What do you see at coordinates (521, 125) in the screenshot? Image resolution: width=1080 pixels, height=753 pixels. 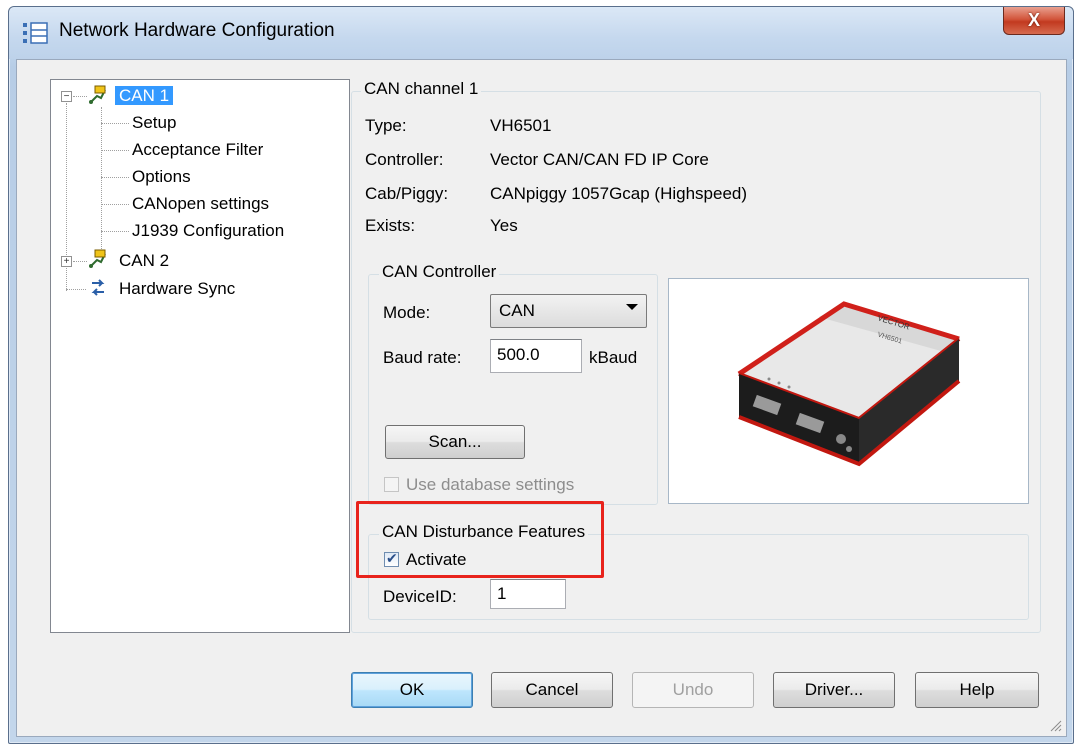 I see `type-value: VH6501` at bounding box center [521, 125].